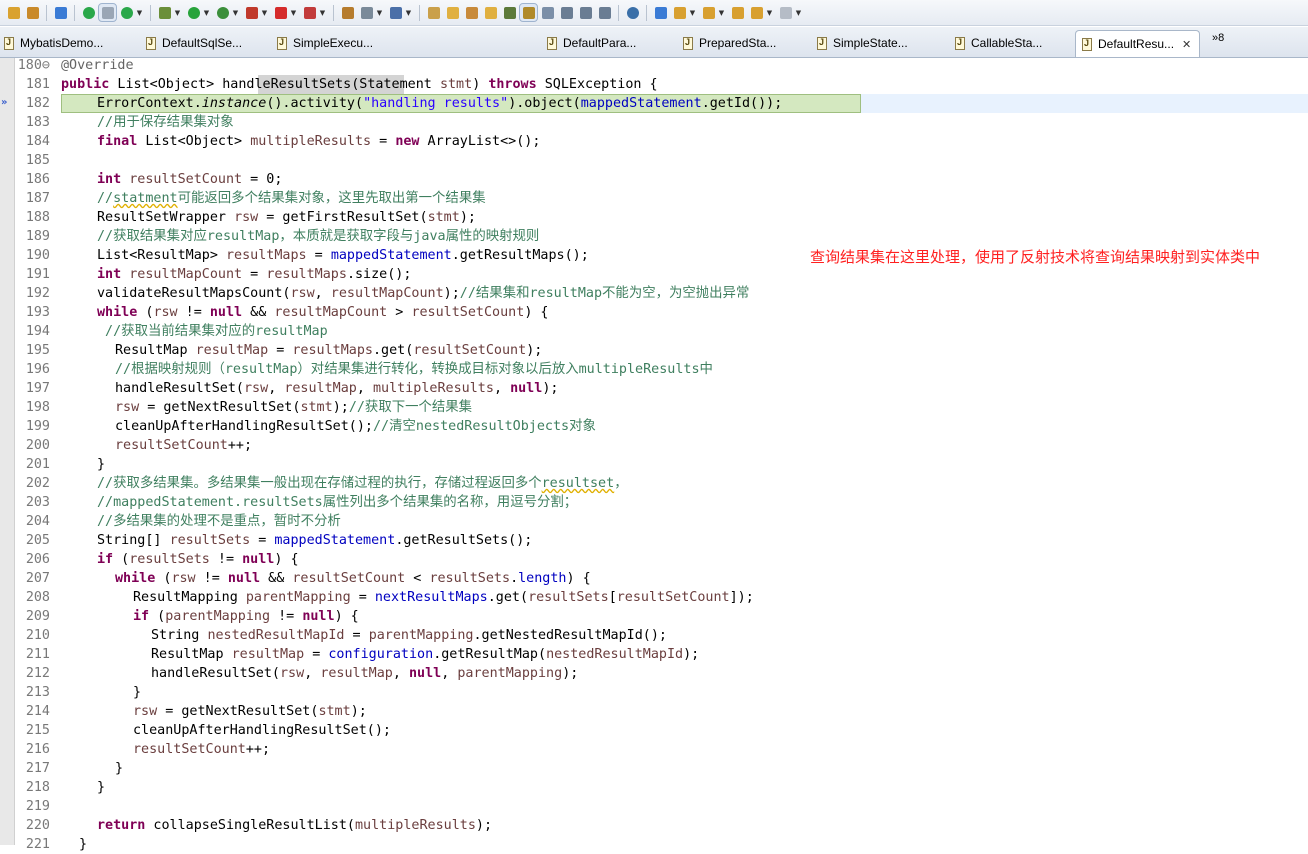 Image resolution: width=1308 pixels, height=854 pixels. I want to click on back-icon, so click(756, 12).